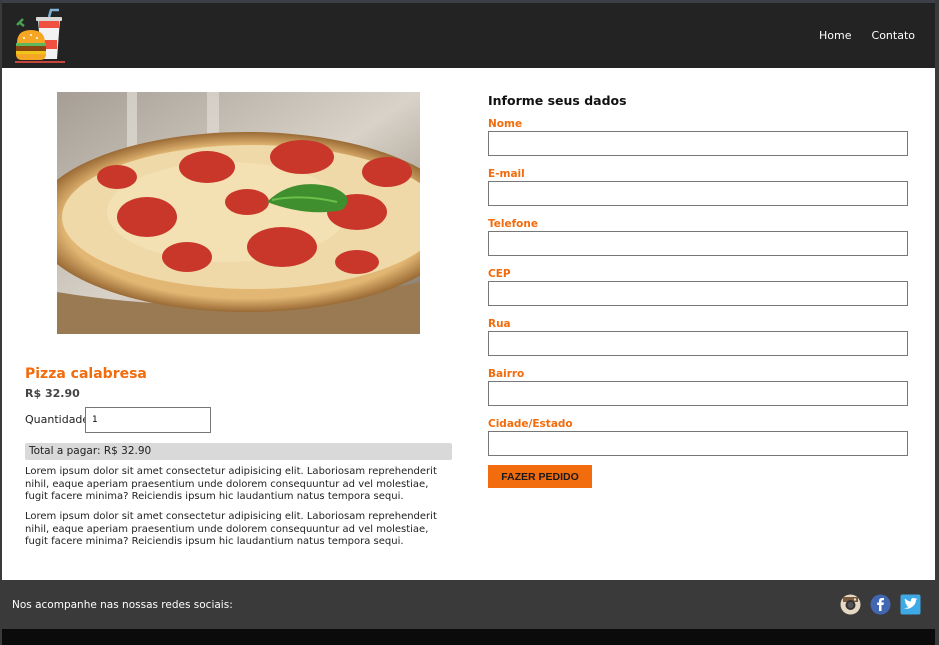 The height and width of the screenshot is (645, 939). I want to click on email-field, so click(698, 193).